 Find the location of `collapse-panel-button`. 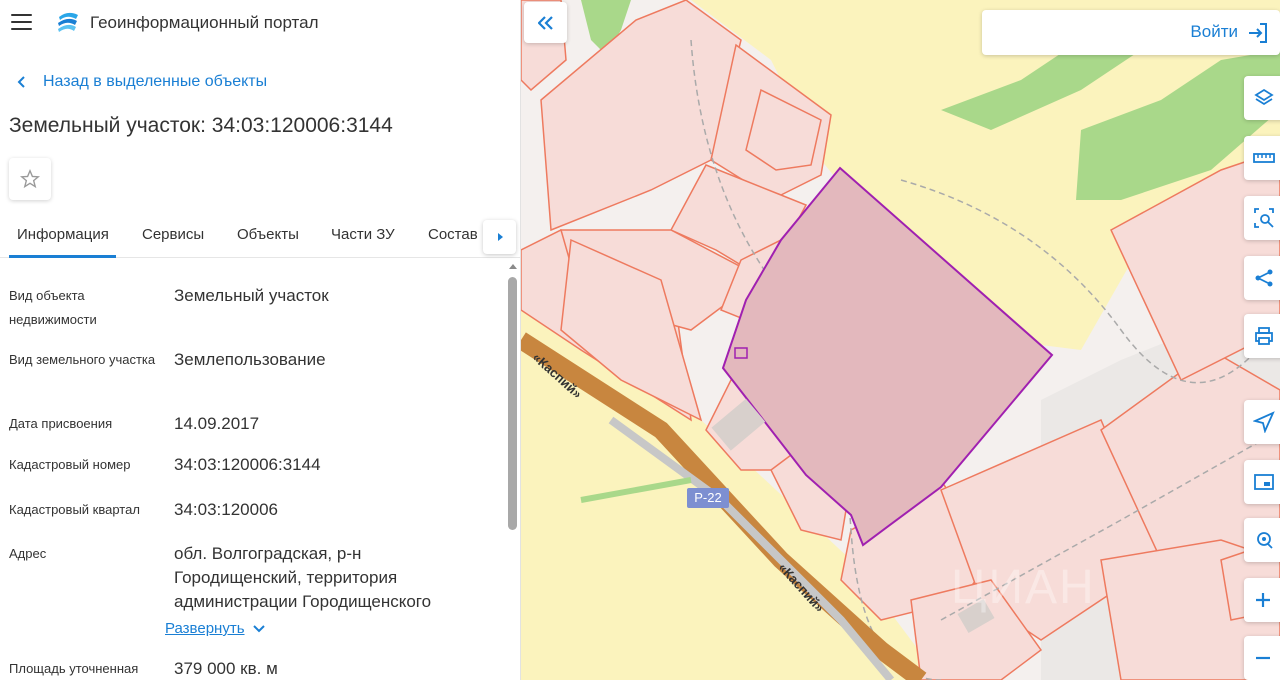

collapse-panel-button is located at coordinates (545, 22).